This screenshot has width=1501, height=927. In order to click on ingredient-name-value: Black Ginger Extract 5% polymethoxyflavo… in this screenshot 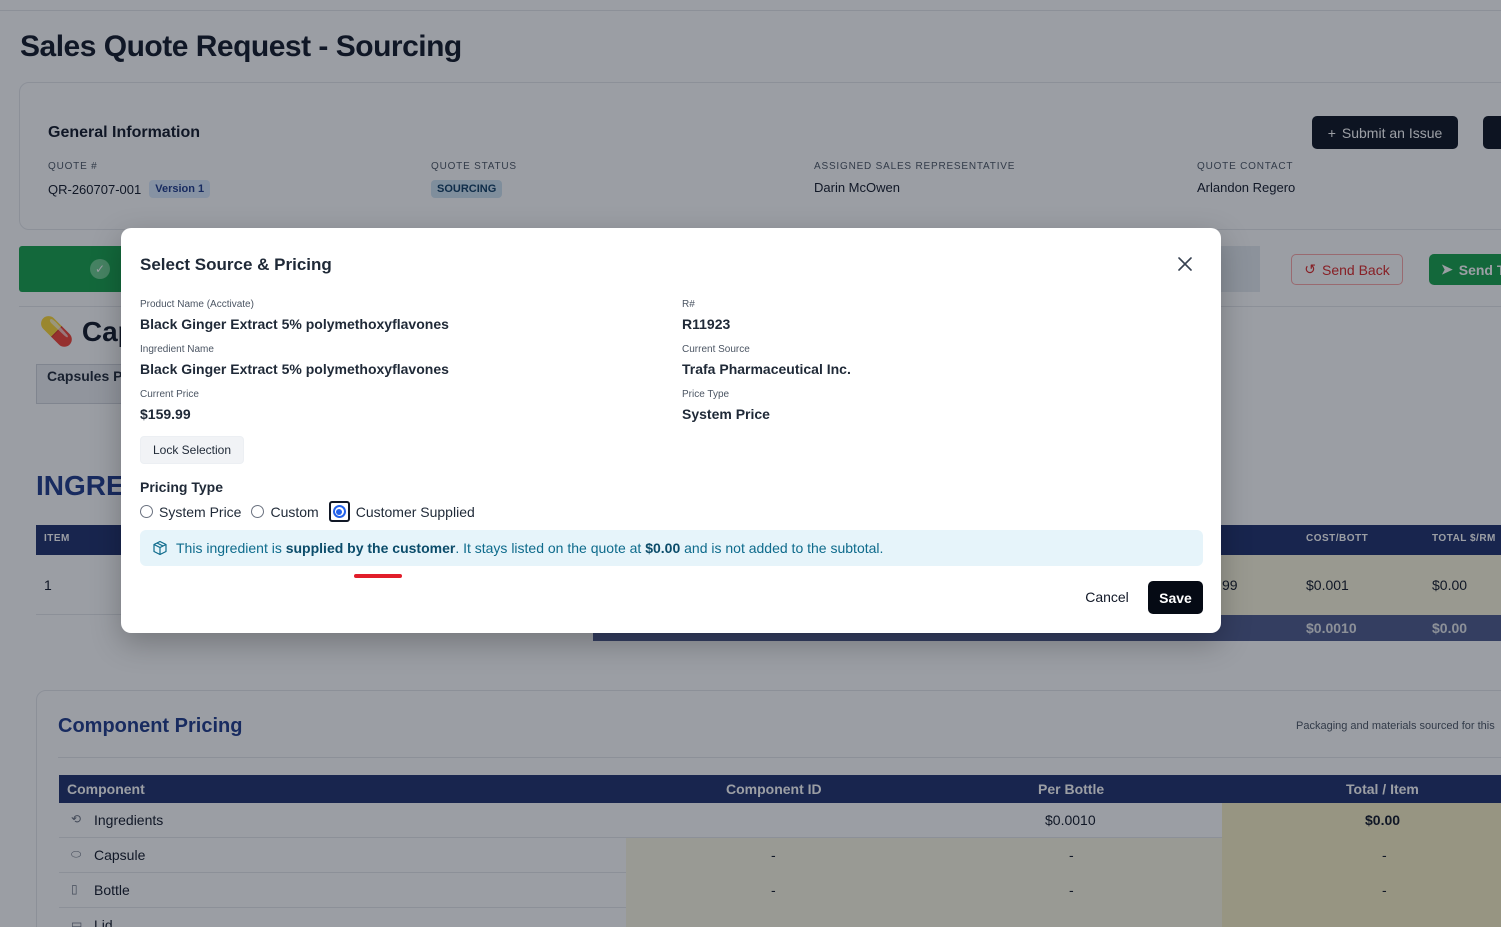, I will do `click(294, 369)`.